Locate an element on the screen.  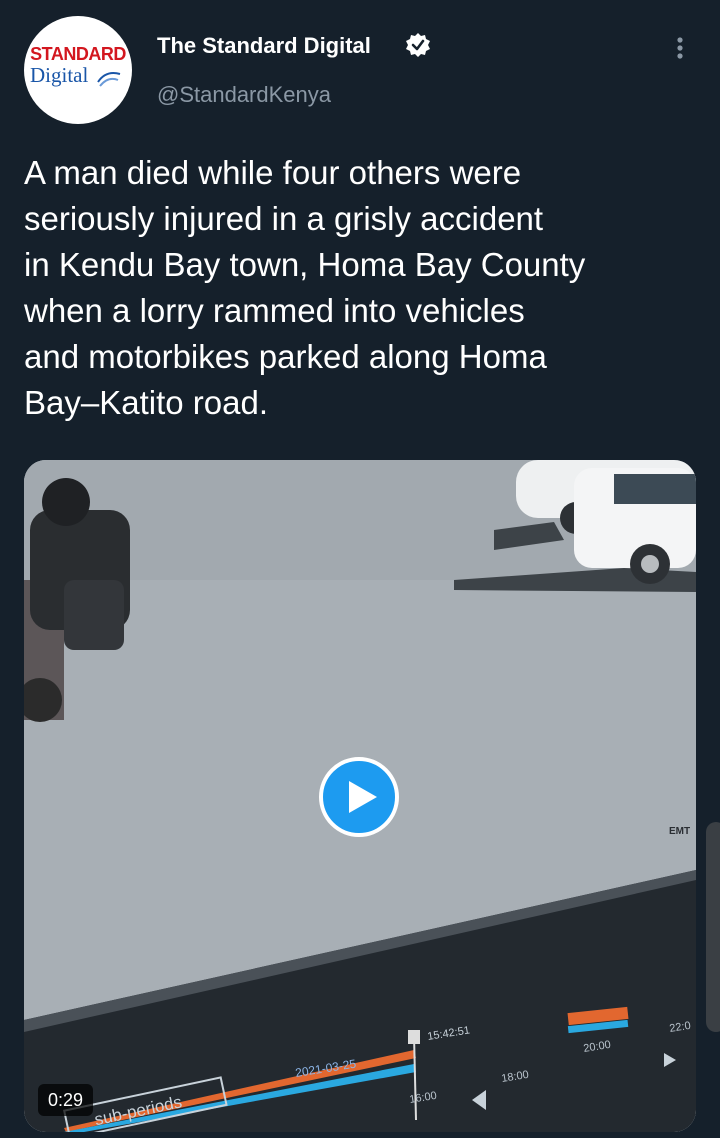
logo-swirl-icon is located at coordinates (109, 79).